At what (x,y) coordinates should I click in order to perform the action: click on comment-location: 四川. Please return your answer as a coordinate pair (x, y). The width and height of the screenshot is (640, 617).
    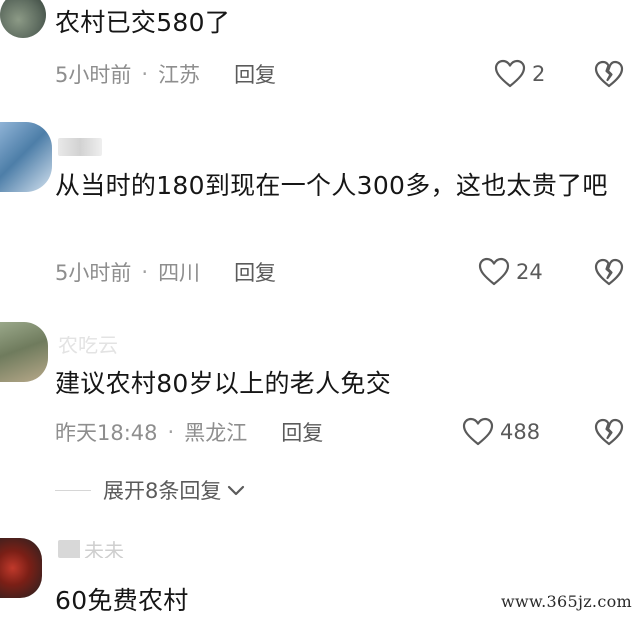
    Looking at the image, I should click on (179, 273).